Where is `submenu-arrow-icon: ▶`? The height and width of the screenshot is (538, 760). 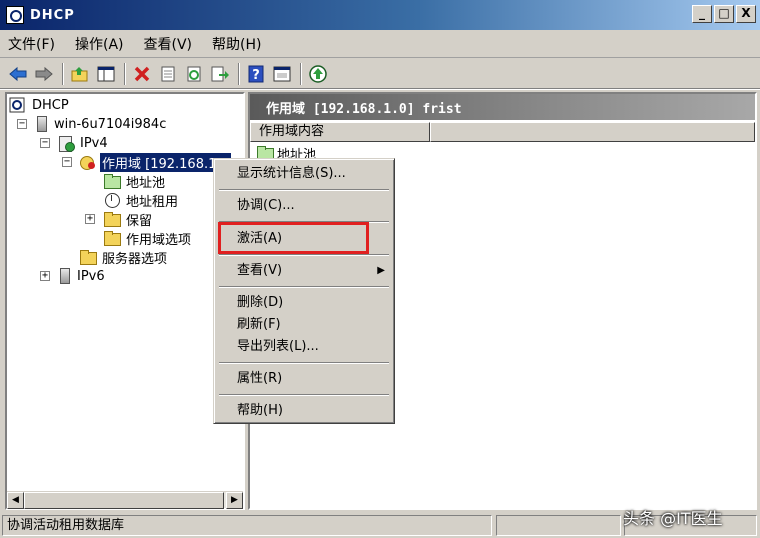
submenu-arrow-icon: ▶ is located at coordinates (381, 270).